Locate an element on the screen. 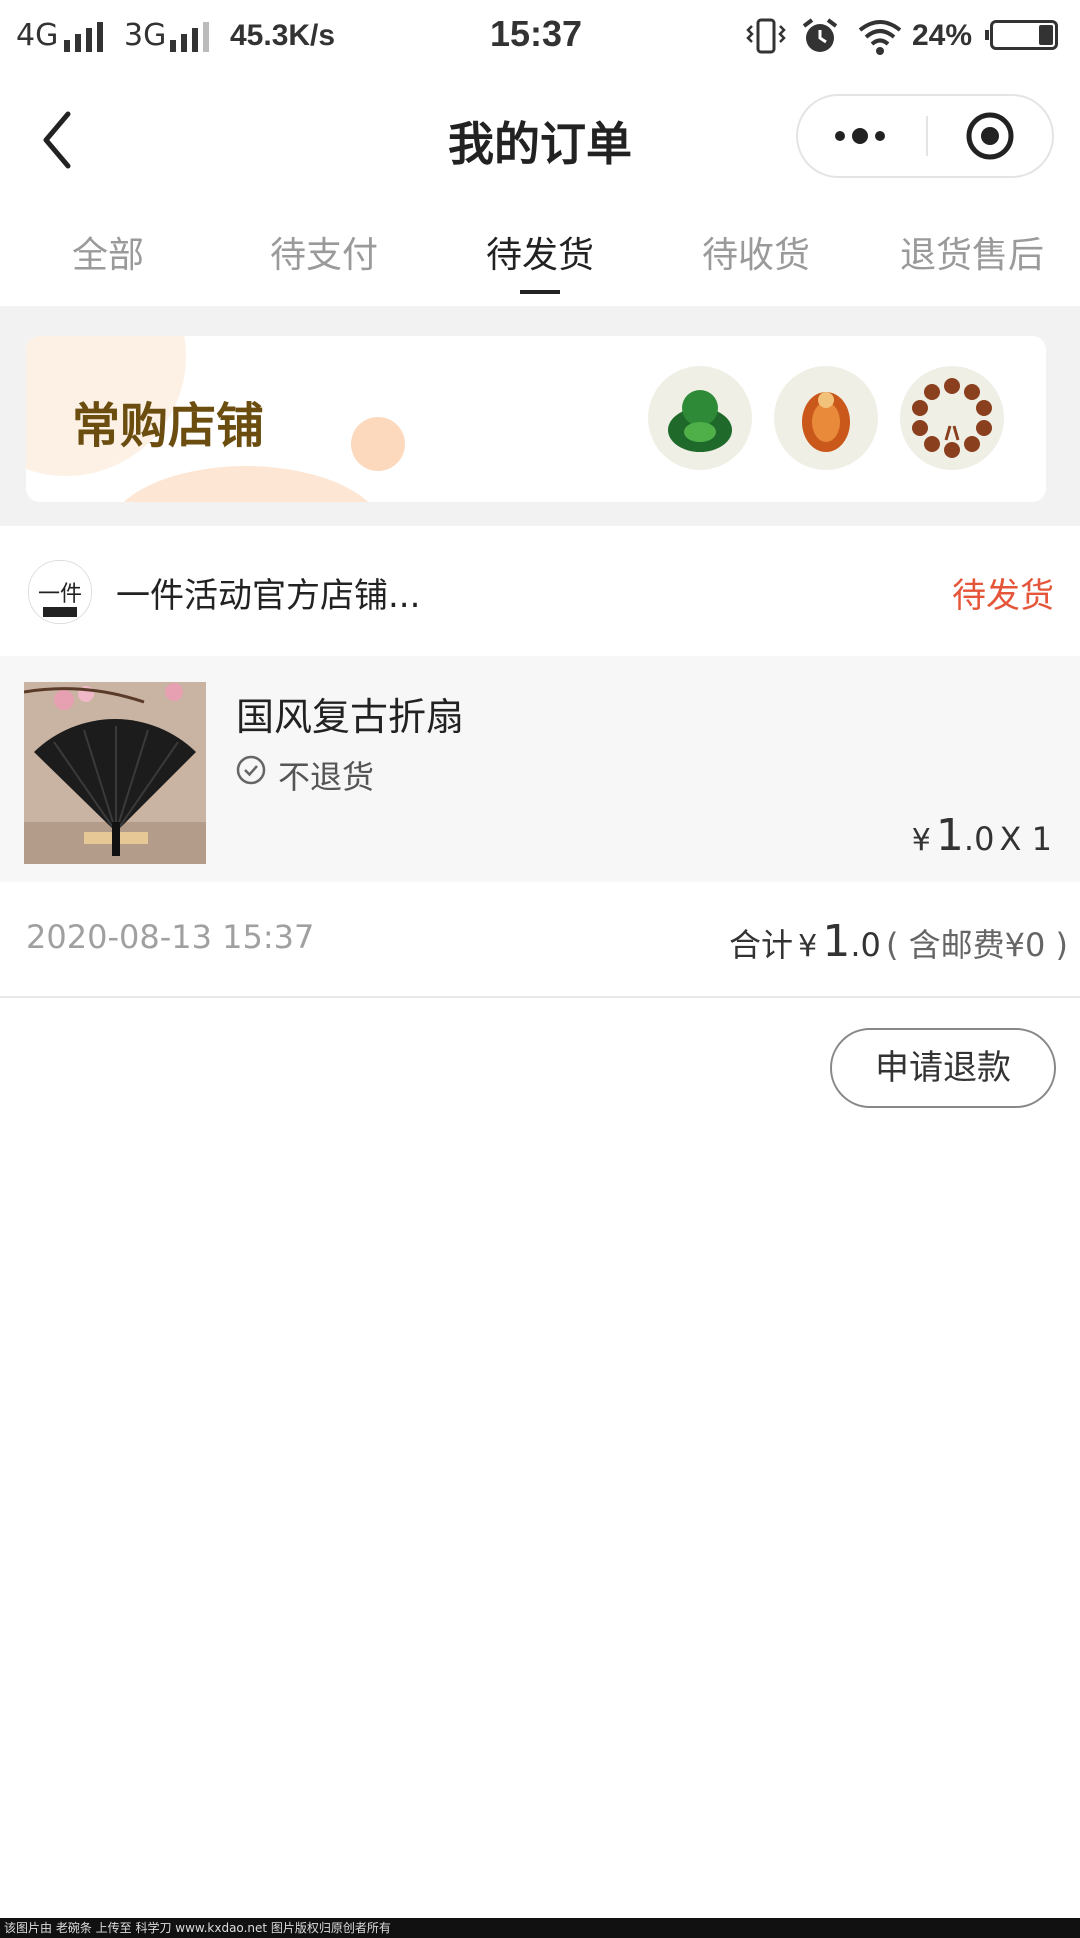  more-button is located at coordinates (862, 136).